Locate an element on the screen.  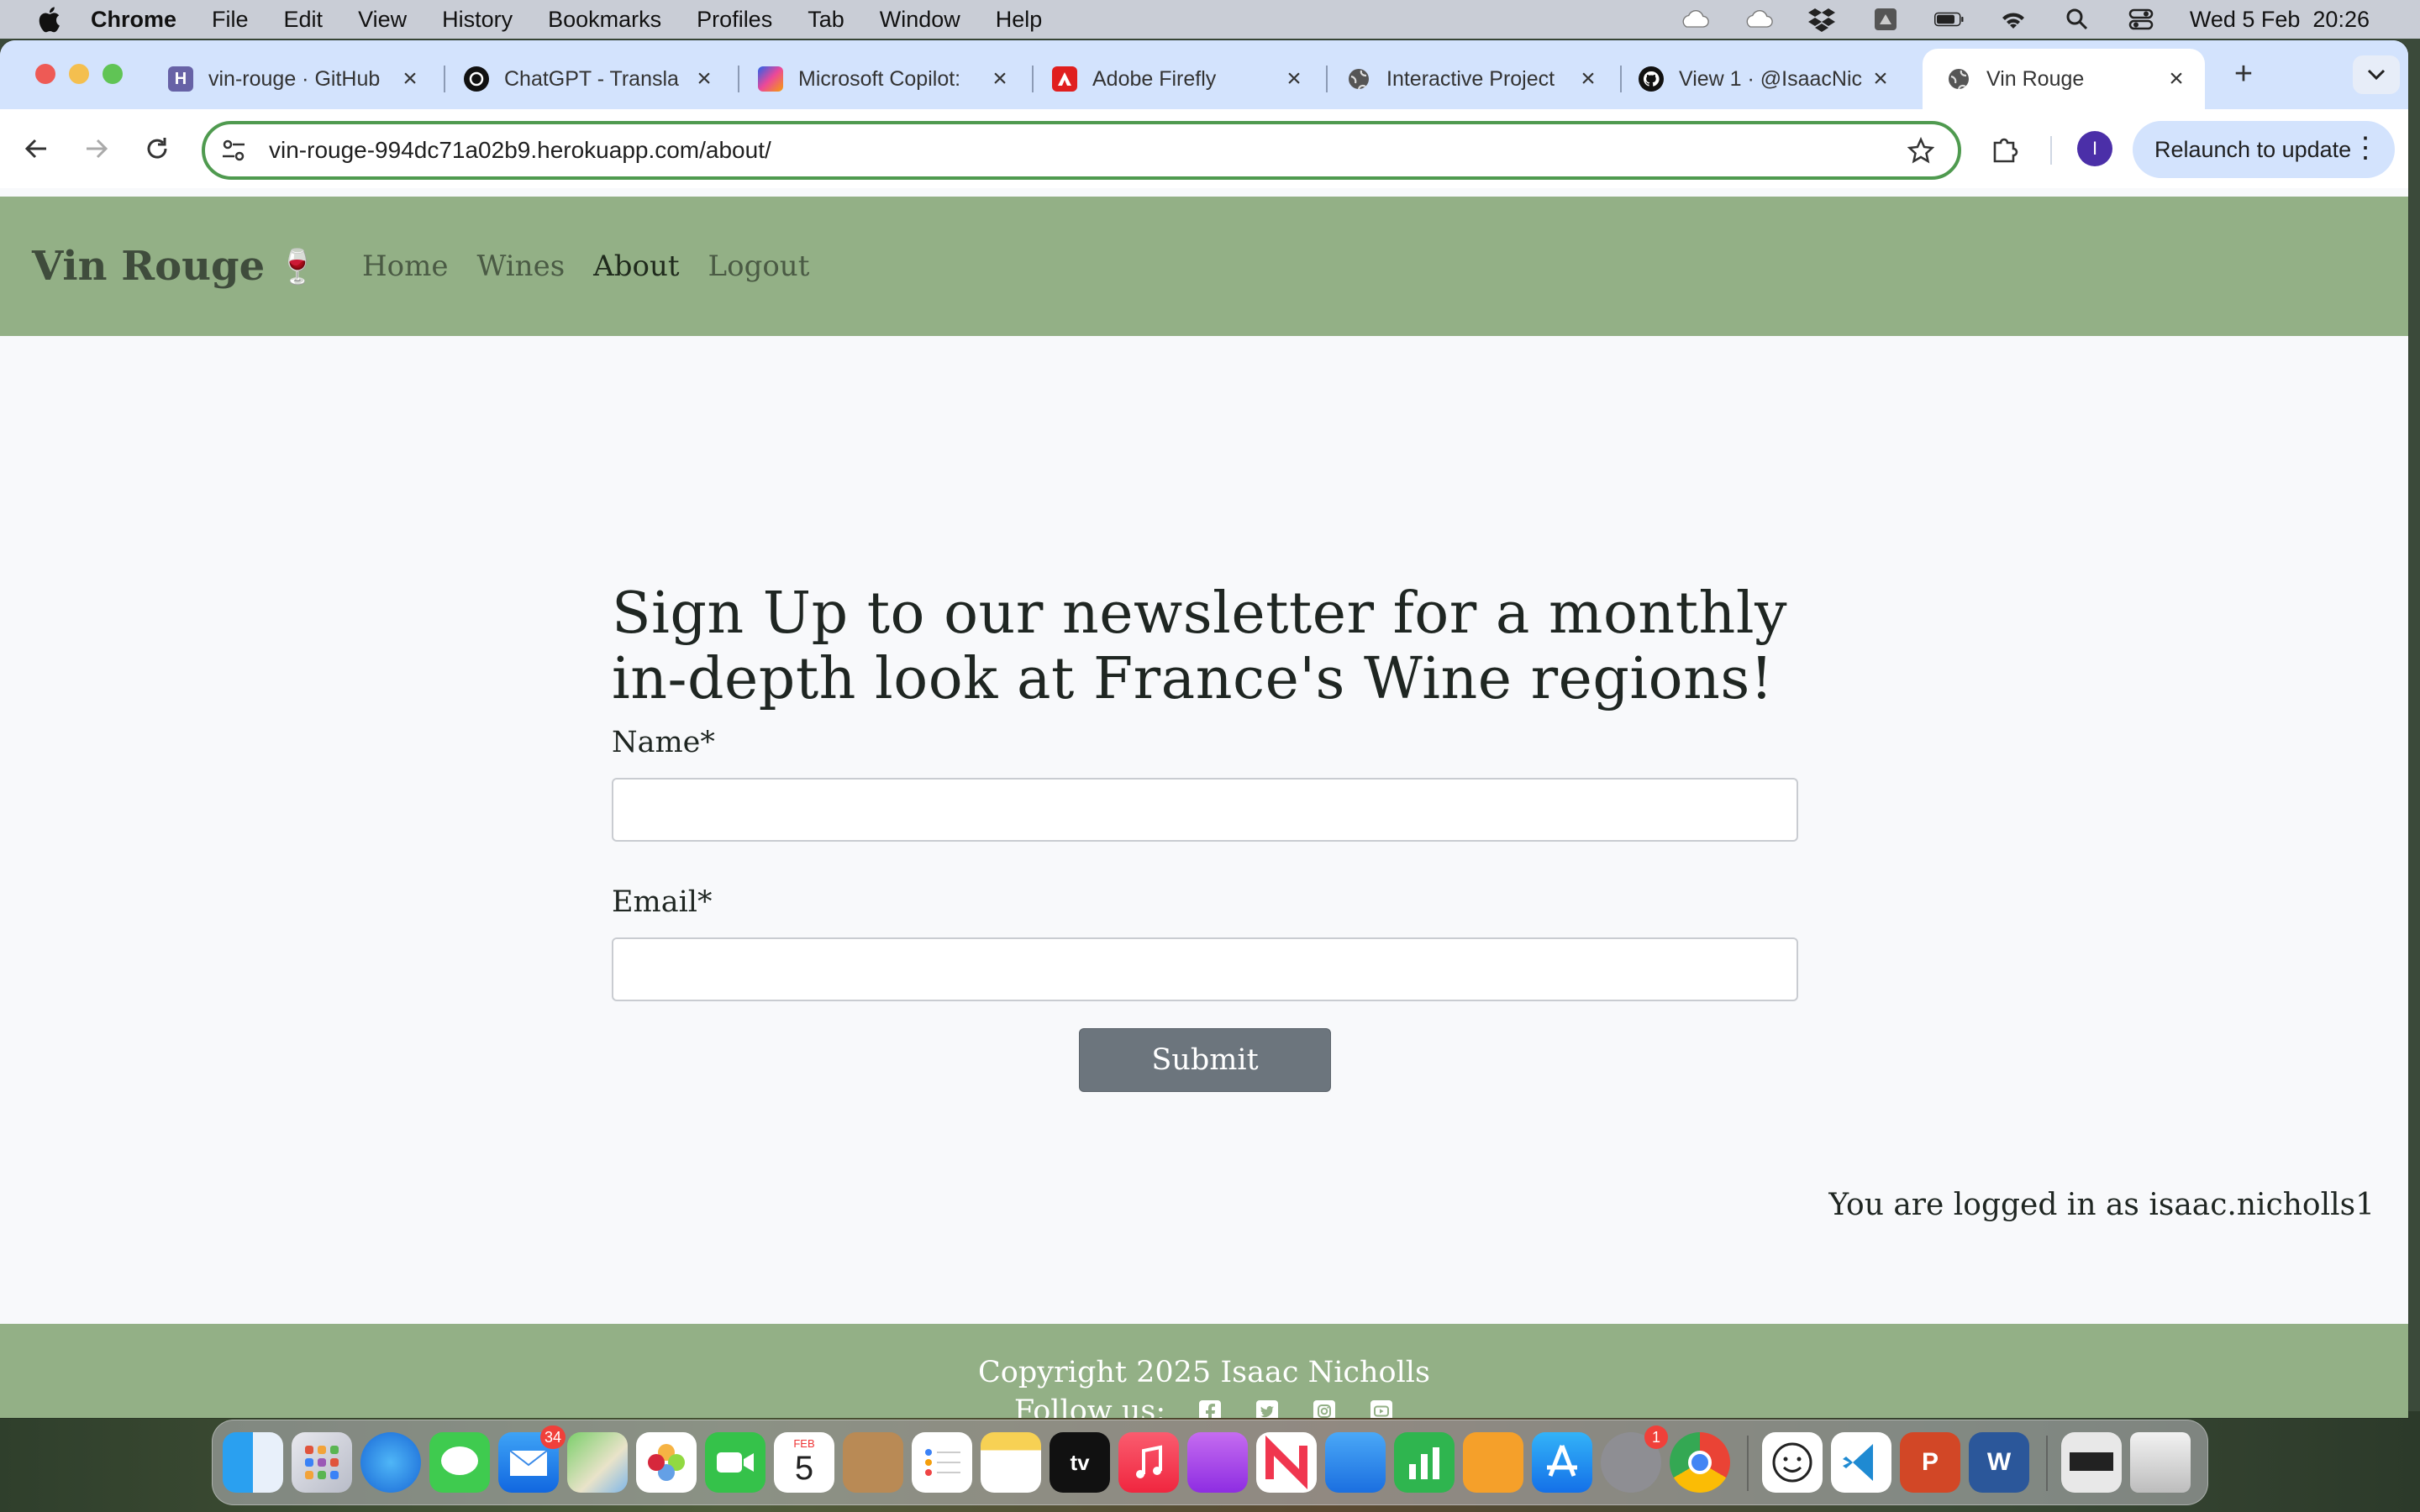
tab-interactive-project: Interactive Project × is located at coordinates (1473, 79).